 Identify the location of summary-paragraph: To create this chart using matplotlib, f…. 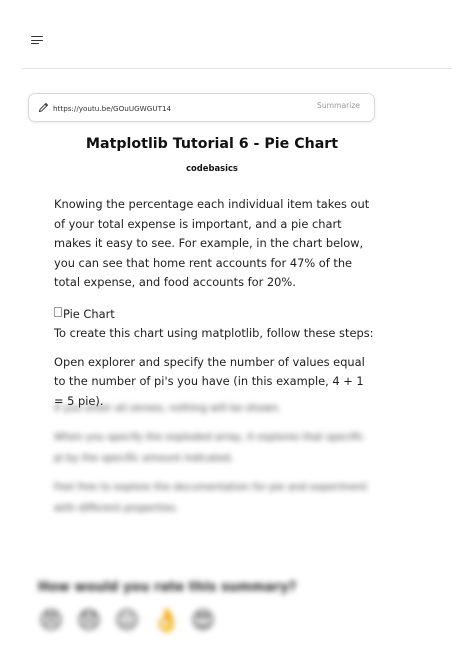
(214, 333).